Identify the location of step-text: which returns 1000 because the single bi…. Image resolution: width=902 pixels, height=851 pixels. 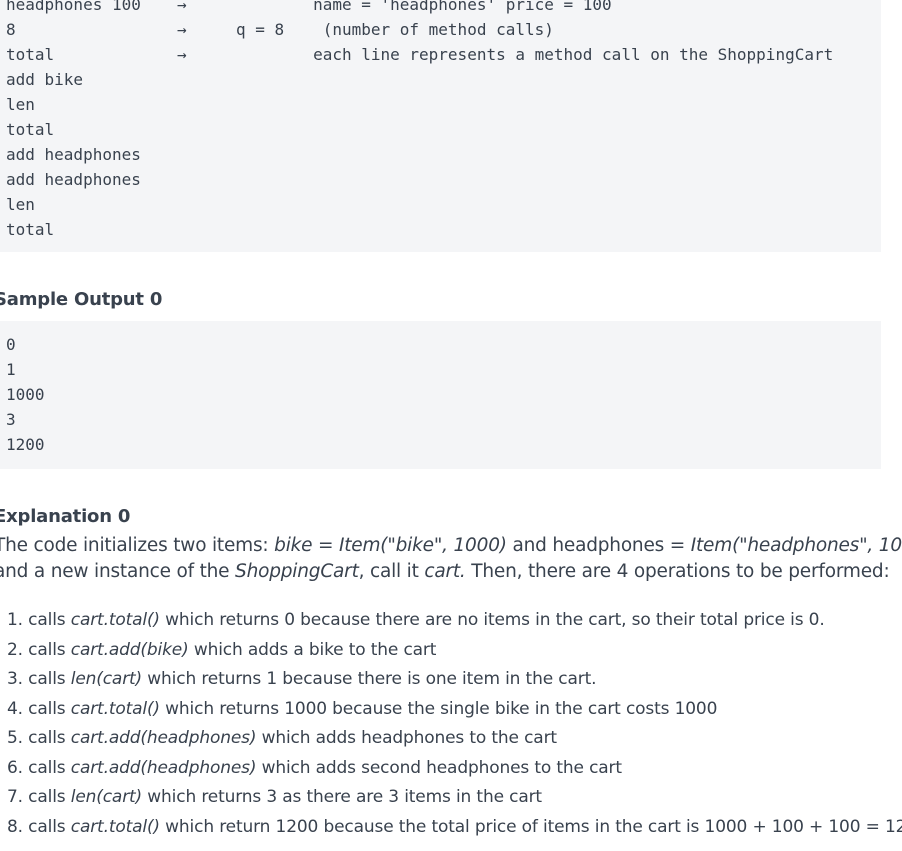
(438, 708).